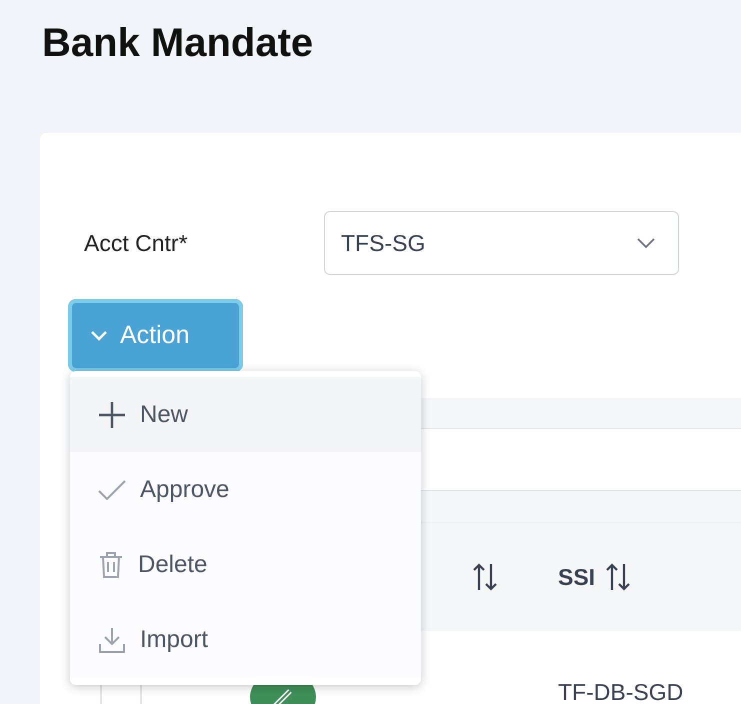  I want to click on menu-item: Import, so click(245, 639).